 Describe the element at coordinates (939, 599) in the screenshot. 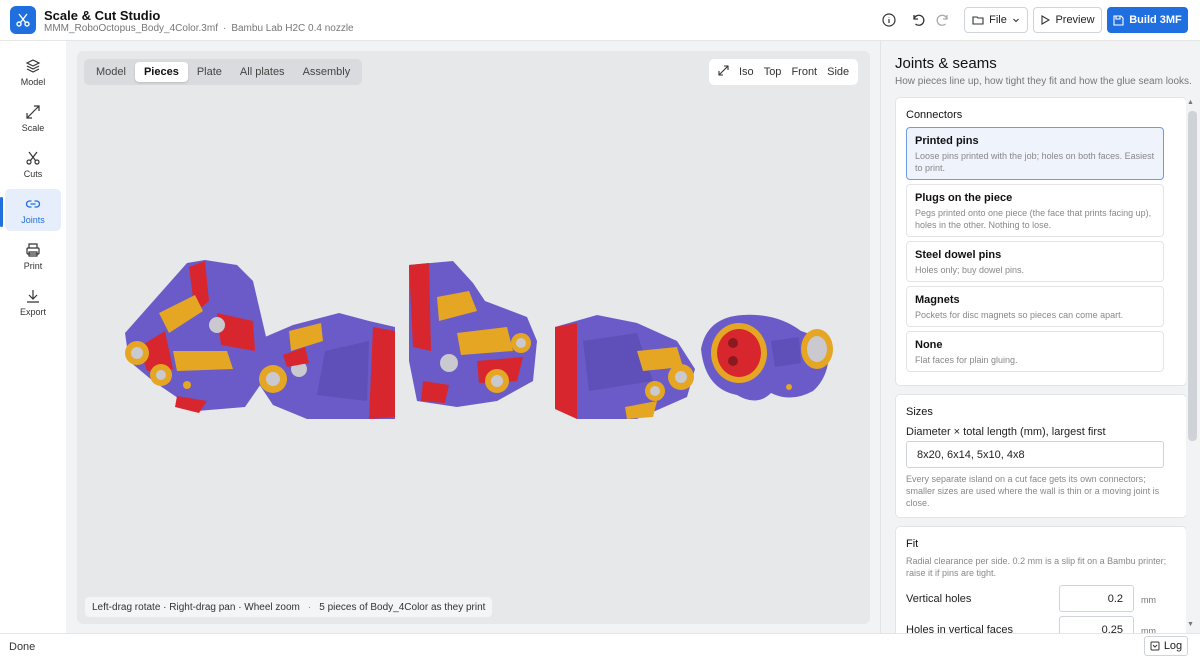

I see `vertical-holes-label: Vertical holes` at that location.